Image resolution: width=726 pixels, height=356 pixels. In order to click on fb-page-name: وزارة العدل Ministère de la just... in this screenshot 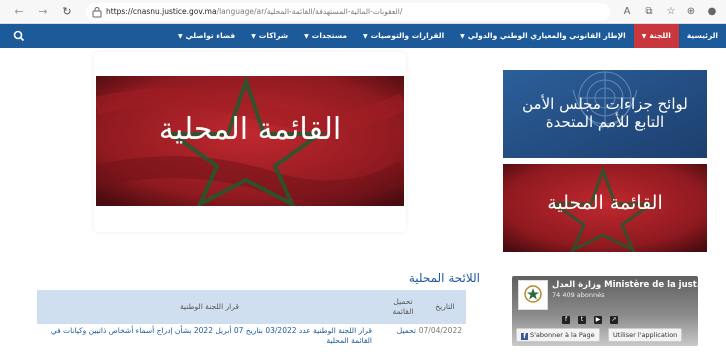, I will do `click(625, 285)`.